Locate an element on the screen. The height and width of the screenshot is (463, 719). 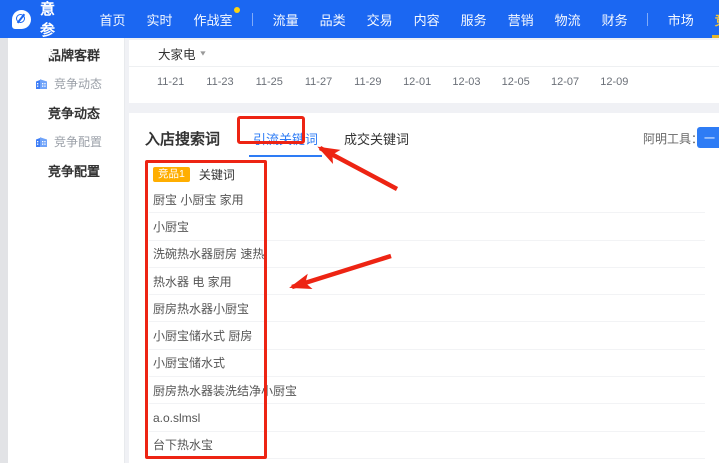
category-row: 大家电 ▼ is located at coordinates (424, 53).